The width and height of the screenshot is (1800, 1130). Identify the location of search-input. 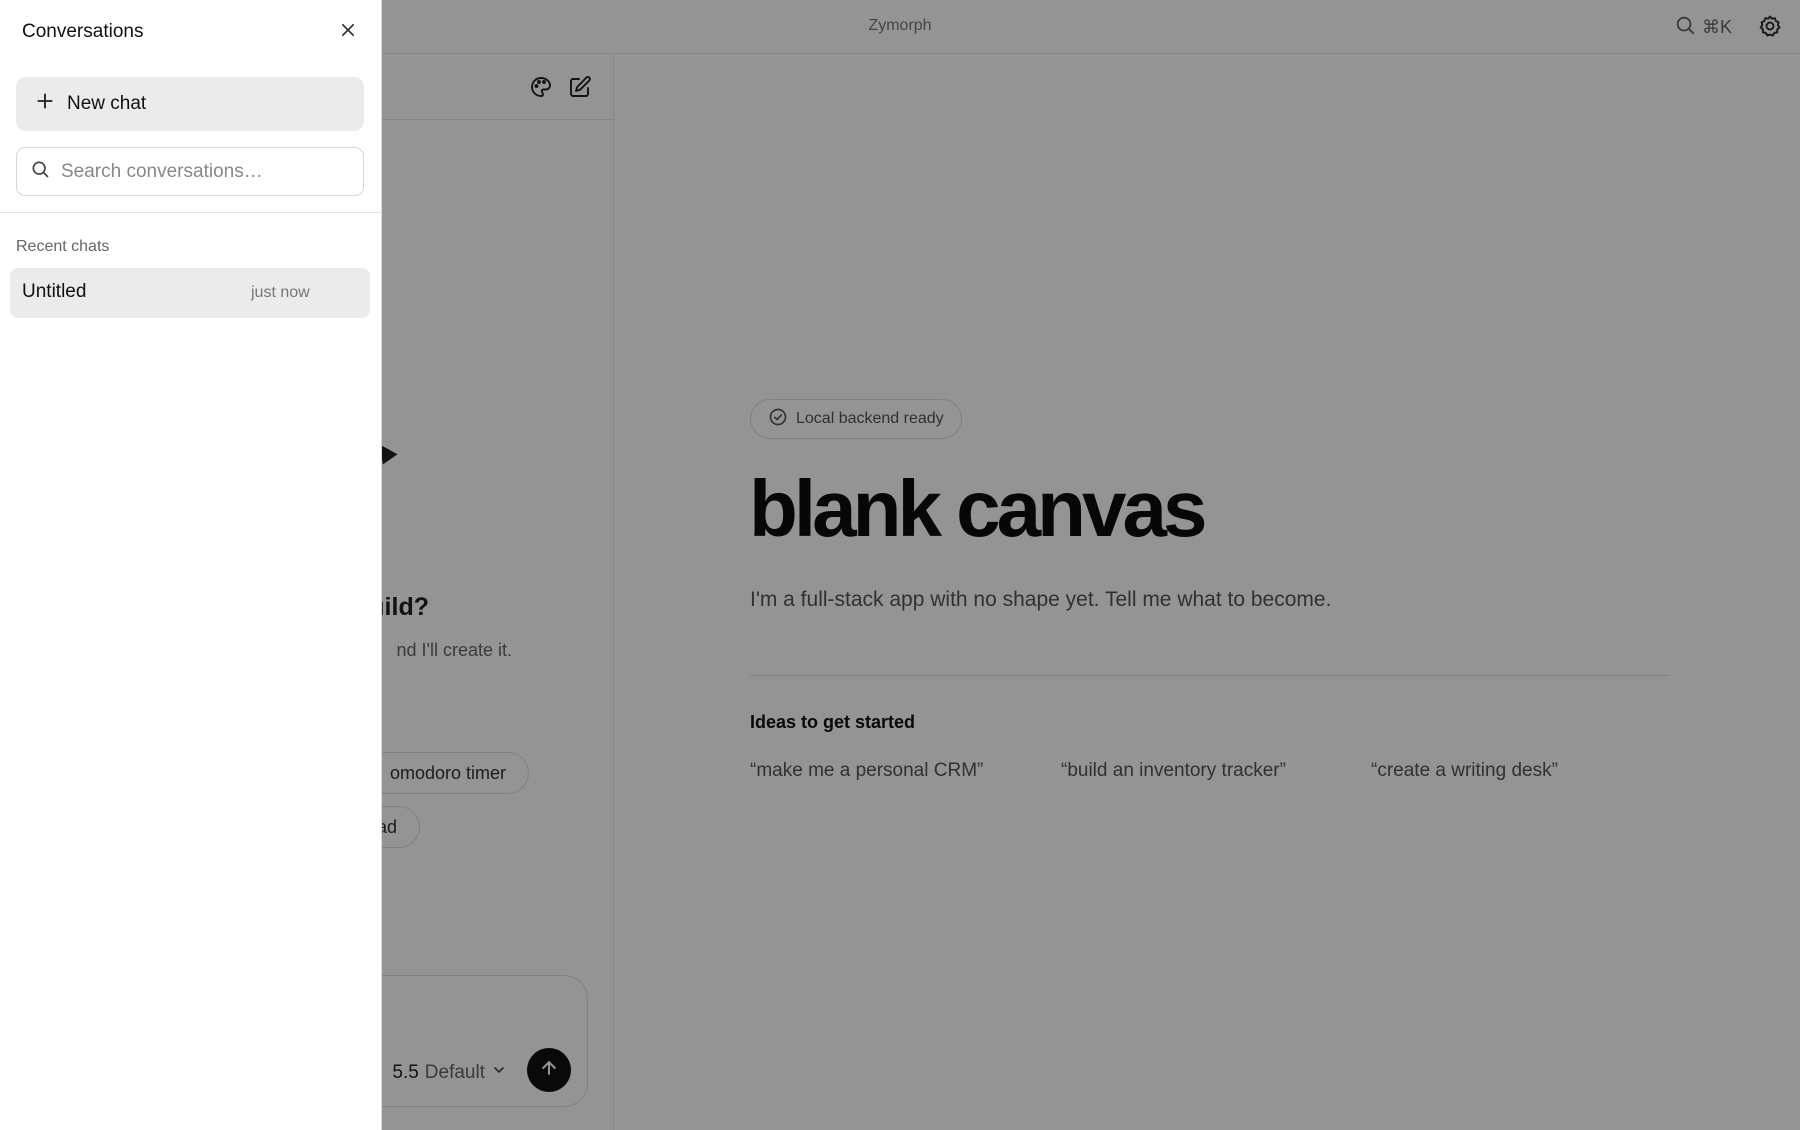
(206, 171).